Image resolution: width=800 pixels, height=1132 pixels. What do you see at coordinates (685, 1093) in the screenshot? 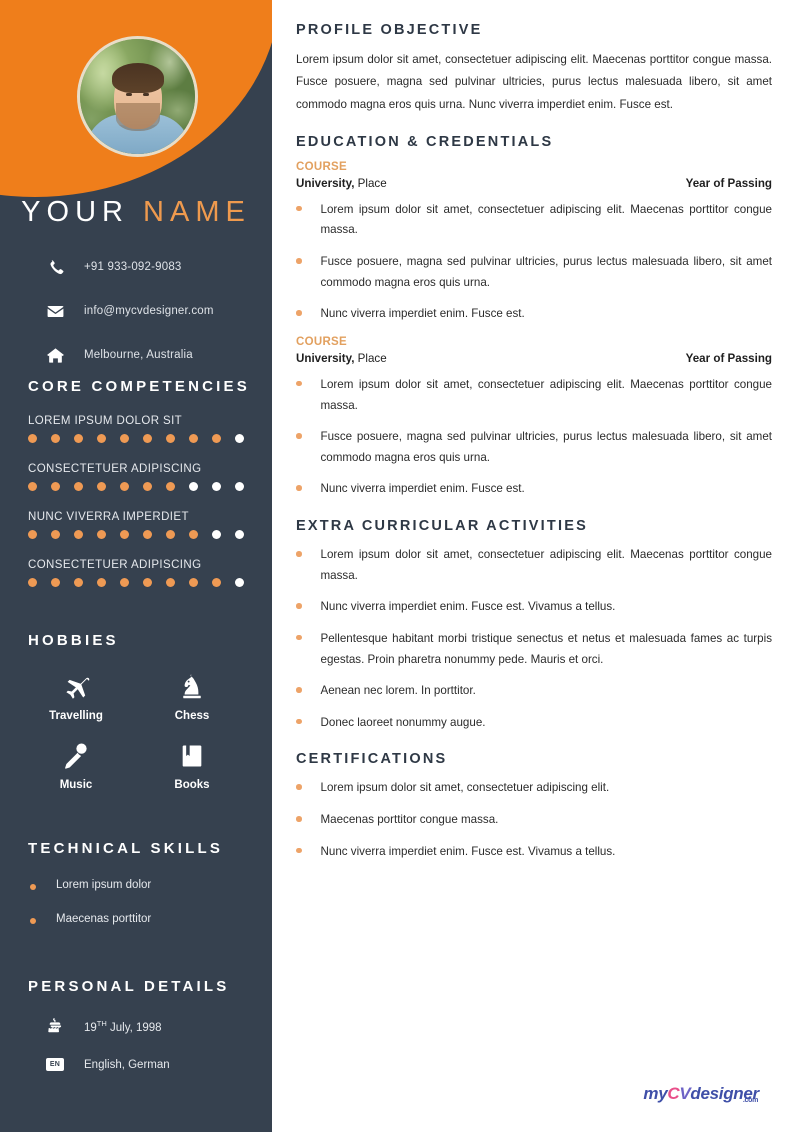
I see `logo-v: V` at bounding box center [685, 1093].